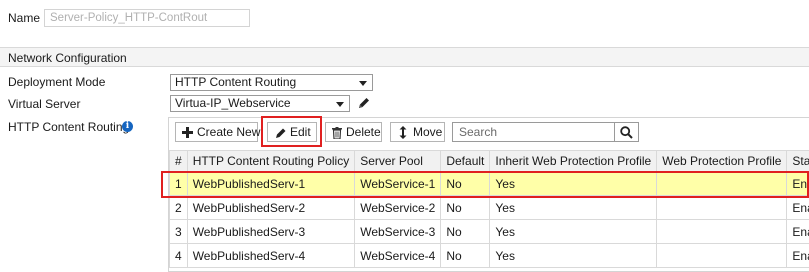 The width and height of the screenshot is (809, 272). What do you see at coordinates (127, 126) in the screenshot?
I see `info-icon: i` at bounding box center [127, 126].